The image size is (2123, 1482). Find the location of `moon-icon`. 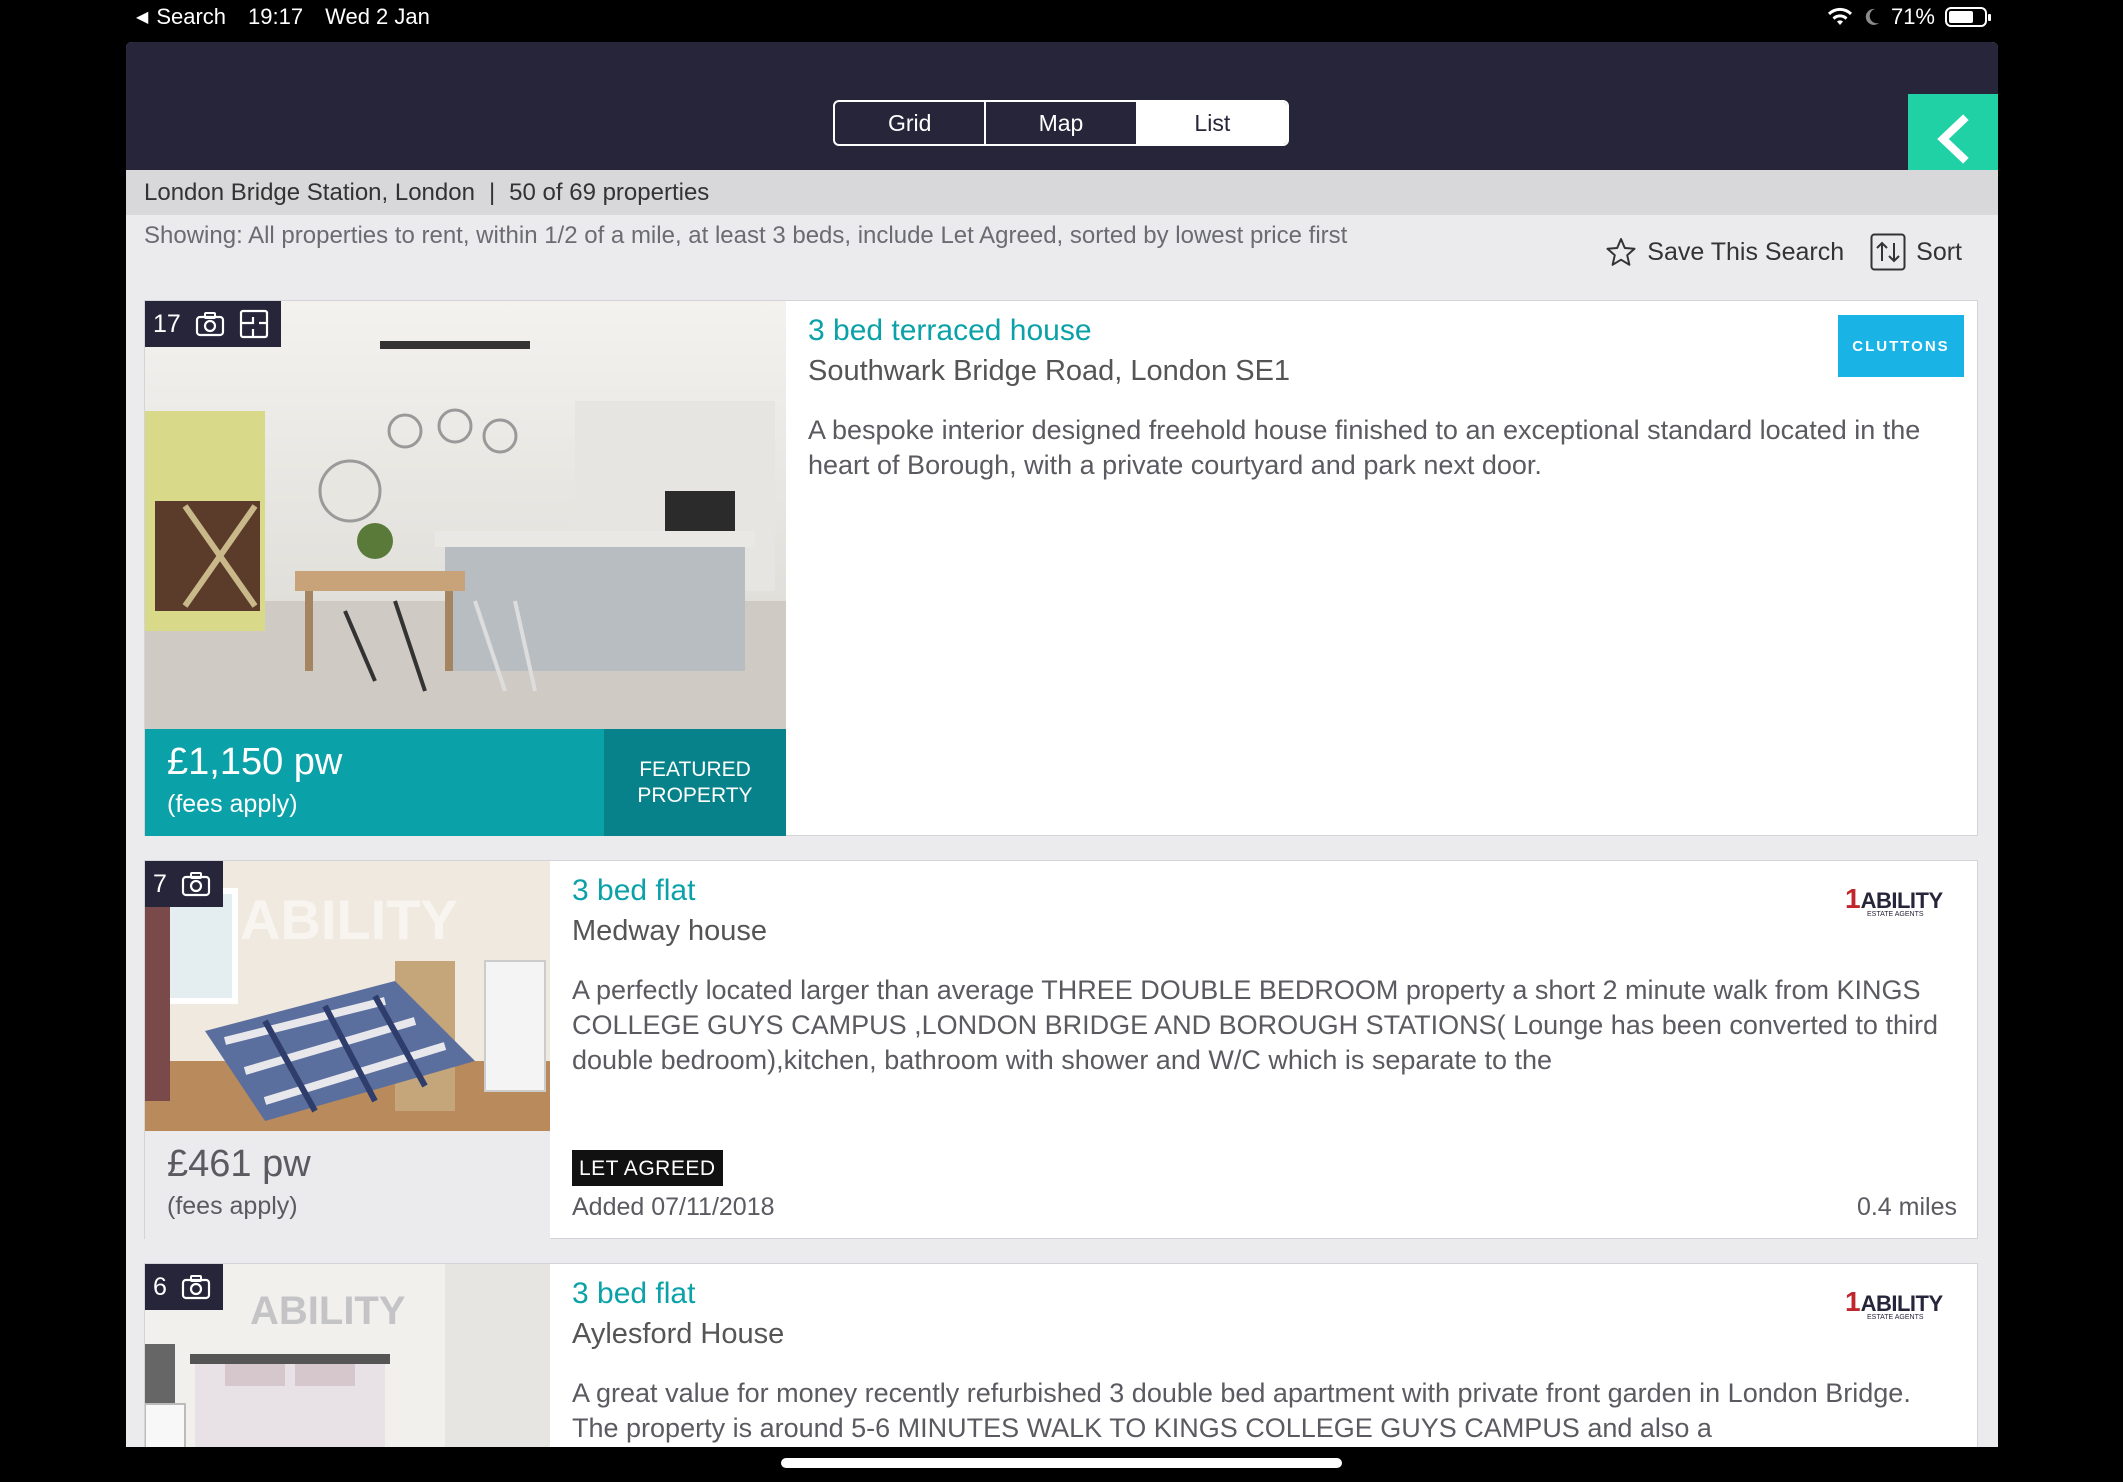

moon-icon is located at coordinates (1872, 16).